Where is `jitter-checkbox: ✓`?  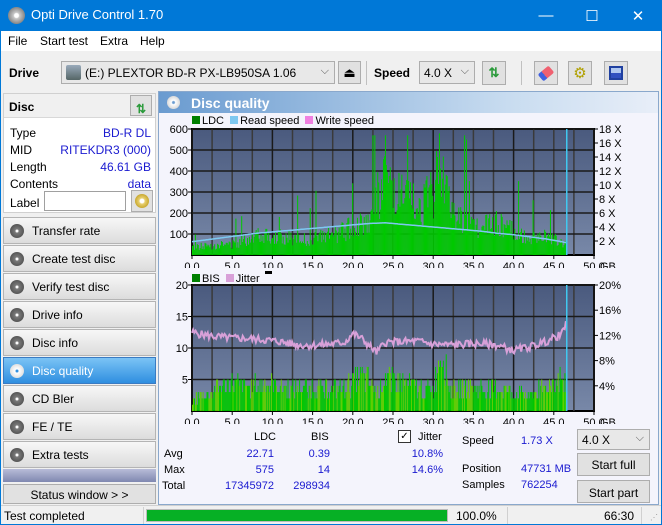 jitter-checkbox: ✓ is located at coordinates (404, 436).